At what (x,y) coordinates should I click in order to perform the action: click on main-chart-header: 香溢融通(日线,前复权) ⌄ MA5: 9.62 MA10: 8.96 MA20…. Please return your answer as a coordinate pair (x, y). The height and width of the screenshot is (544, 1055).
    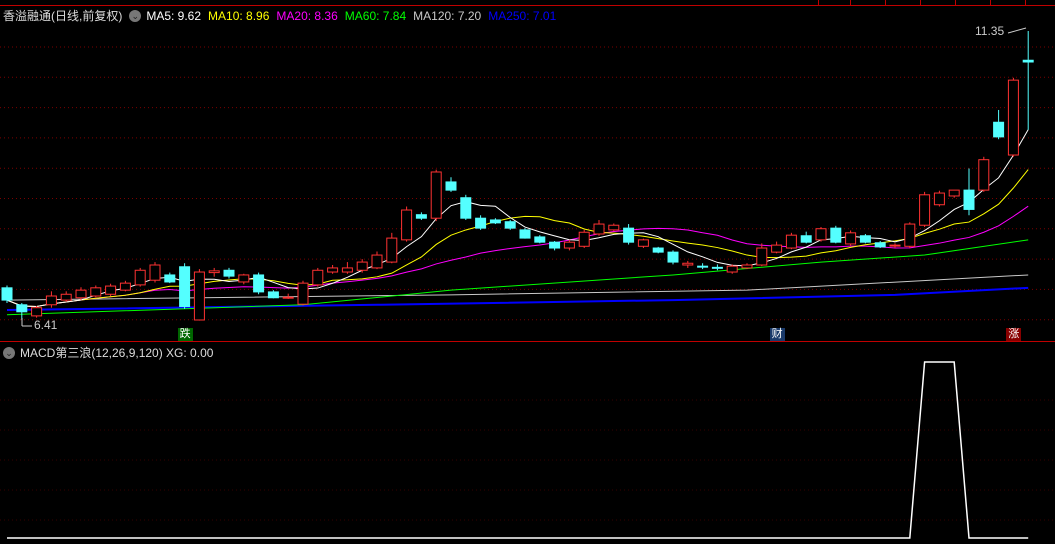
    Looking at the image, I should click on (283, 15).